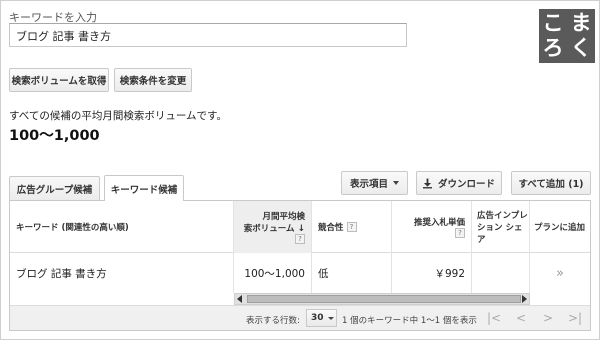  Describe the element at coordinates (368, 184) in the screenshot. I see `display-items-label: 表示項目` at that location.